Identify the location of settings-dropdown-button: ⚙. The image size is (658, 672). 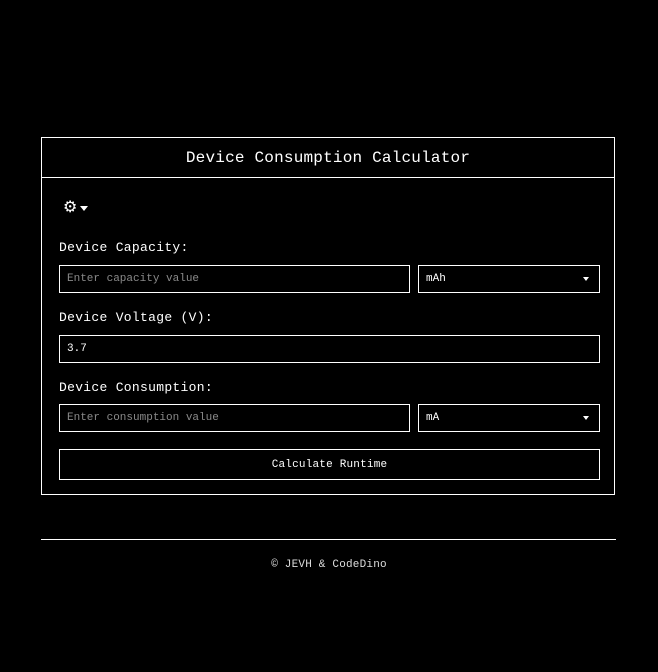
(76, 206).